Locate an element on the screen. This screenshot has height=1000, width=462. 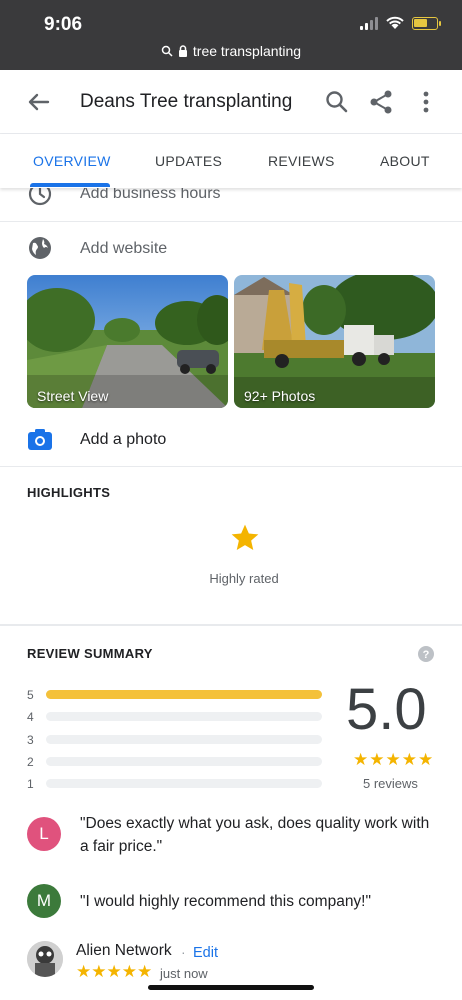
avatar: M is located at coordinates (44, 901).